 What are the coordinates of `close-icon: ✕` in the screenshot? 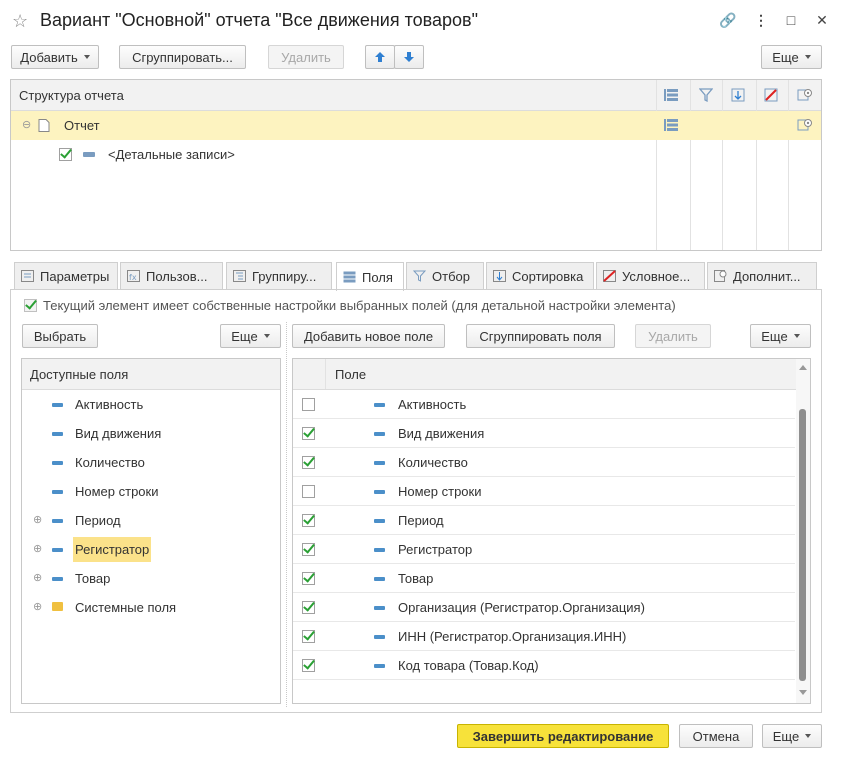 It's located at (822, 22).